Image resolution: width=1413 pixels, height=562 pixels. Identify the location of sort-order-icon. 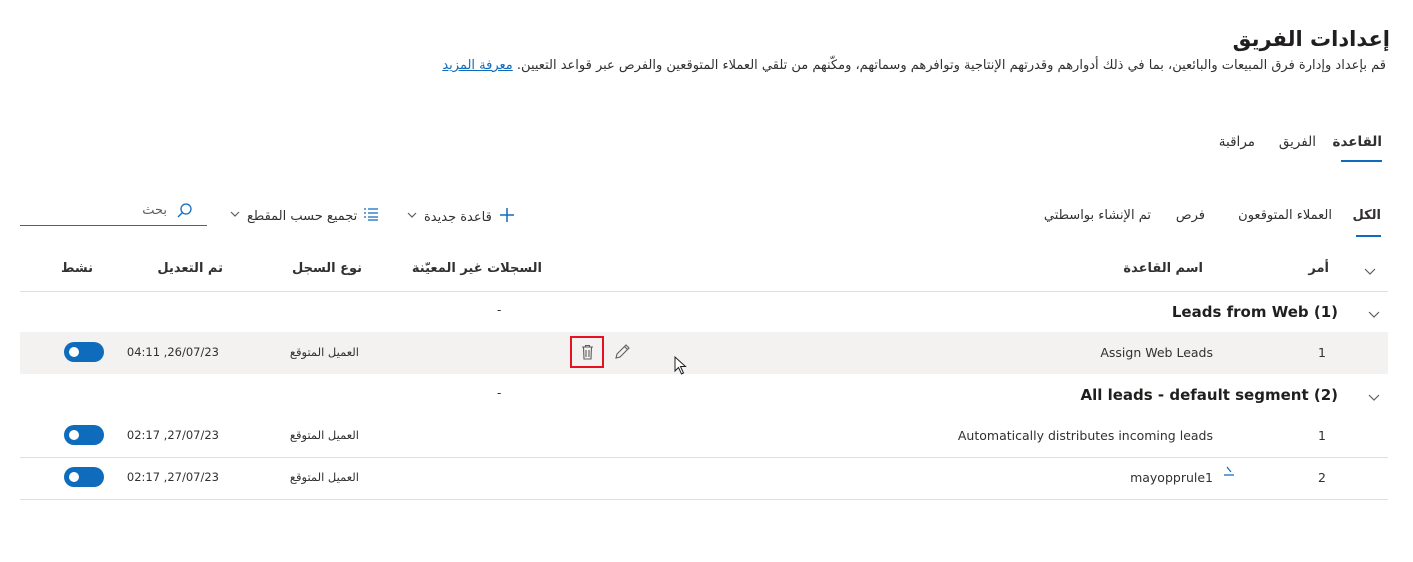
(1229, 471).